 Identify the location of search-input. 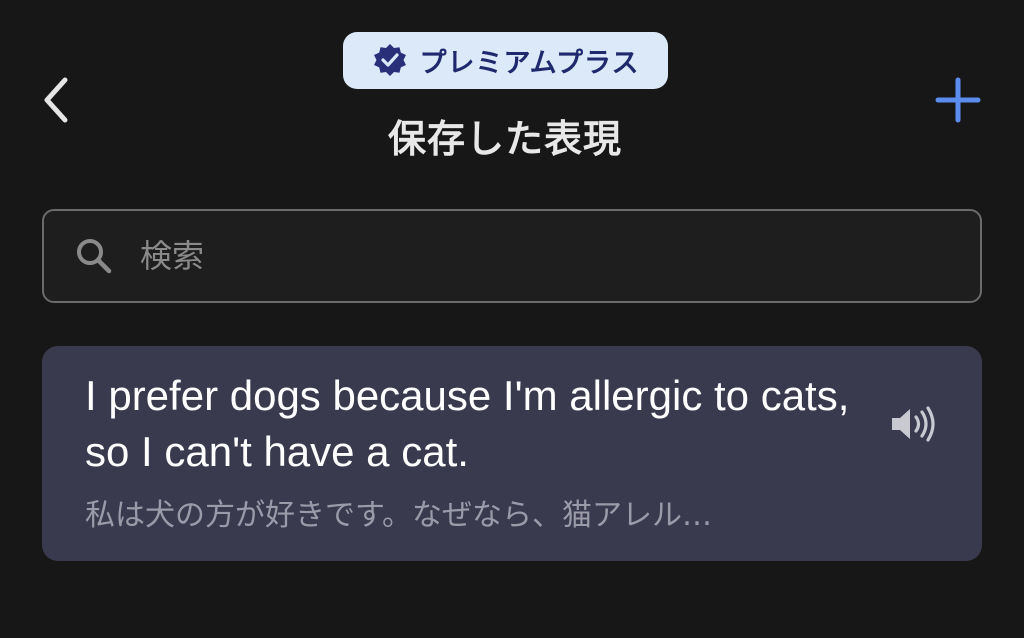
(549, 256).